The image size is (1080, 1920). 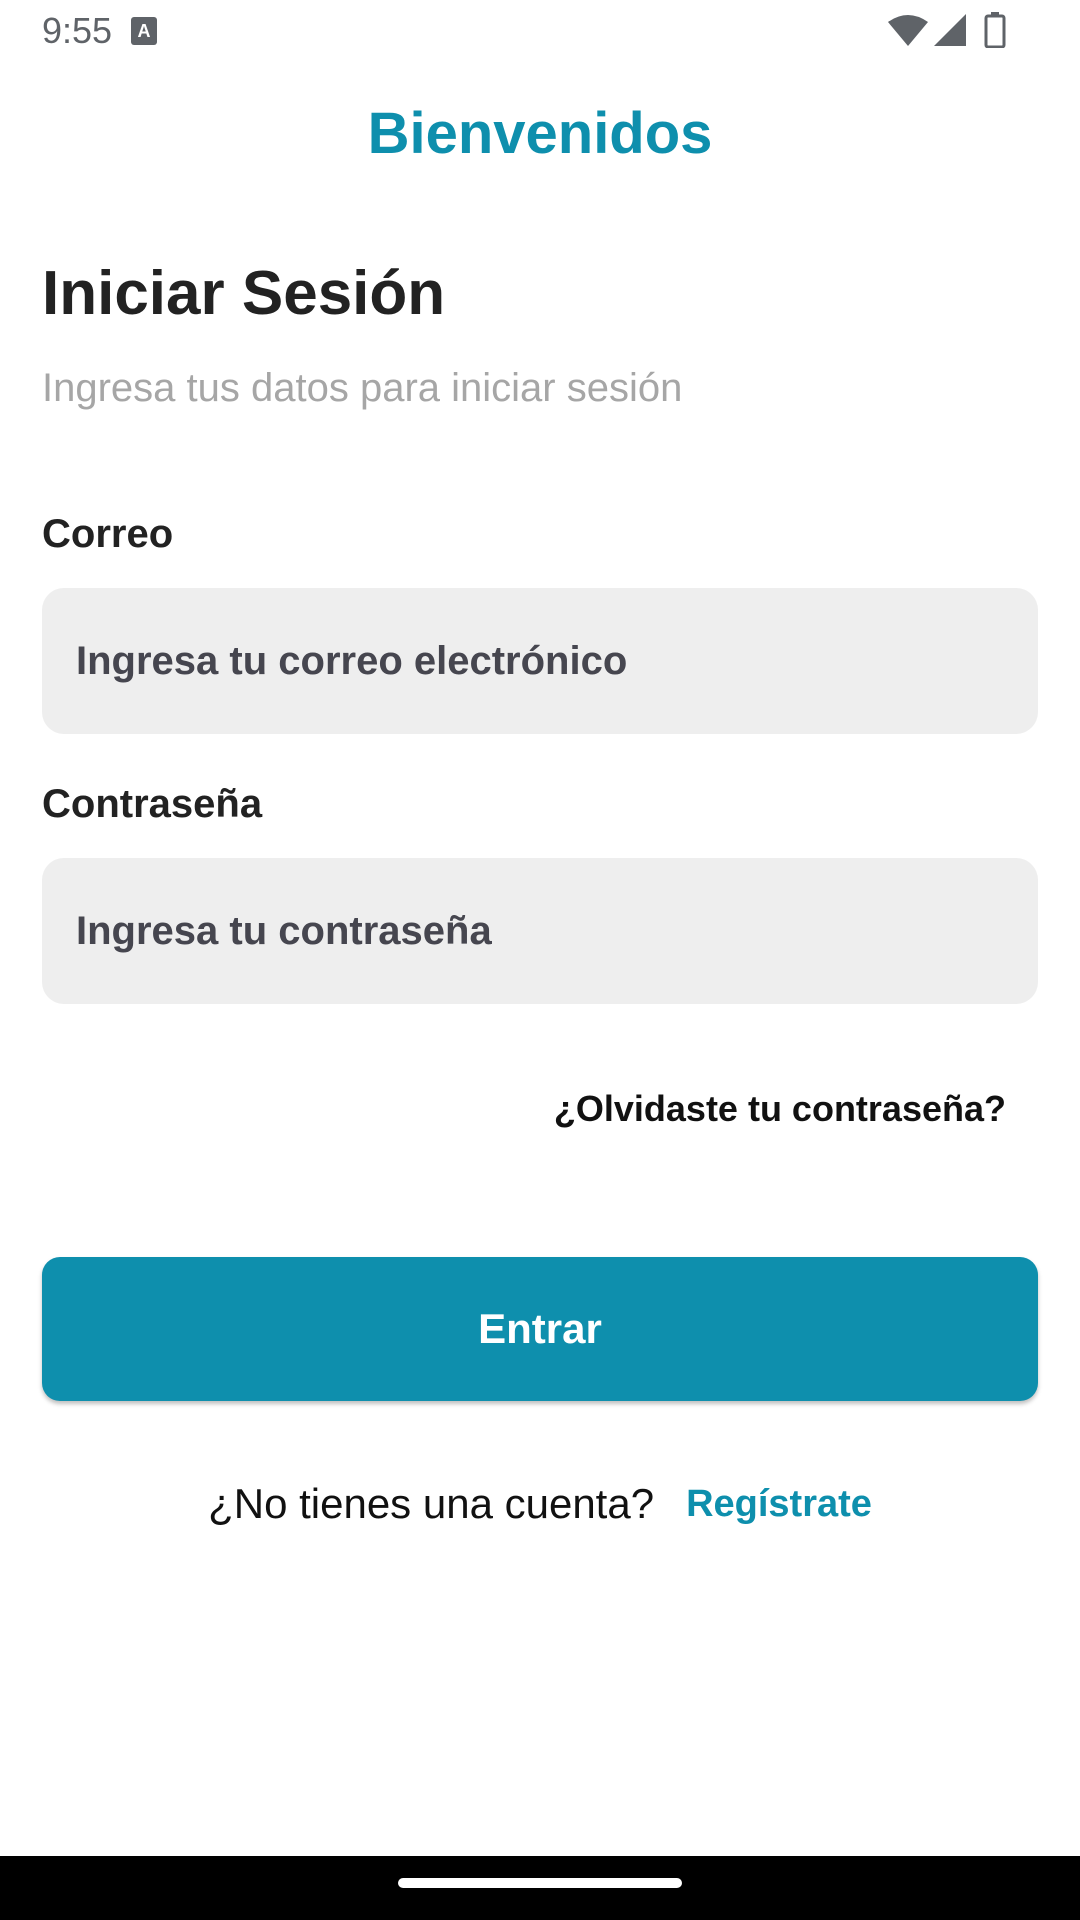 I want to click on email-field, so click(x=540, y=661).